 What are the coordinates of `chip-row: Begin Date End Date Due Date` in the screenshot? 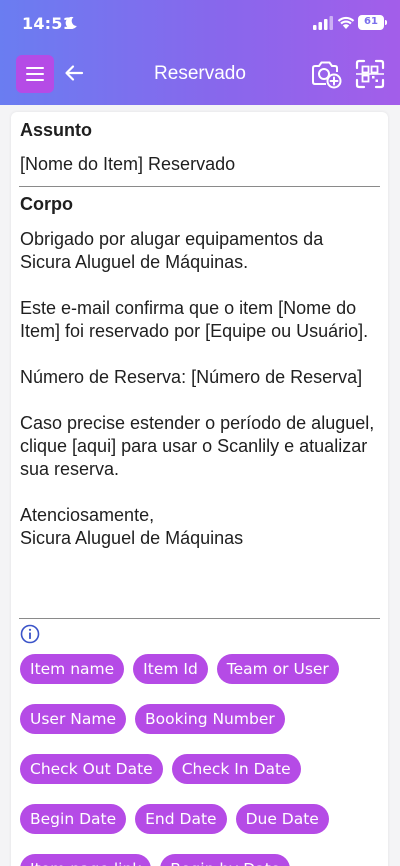 It's located at (200, 819).